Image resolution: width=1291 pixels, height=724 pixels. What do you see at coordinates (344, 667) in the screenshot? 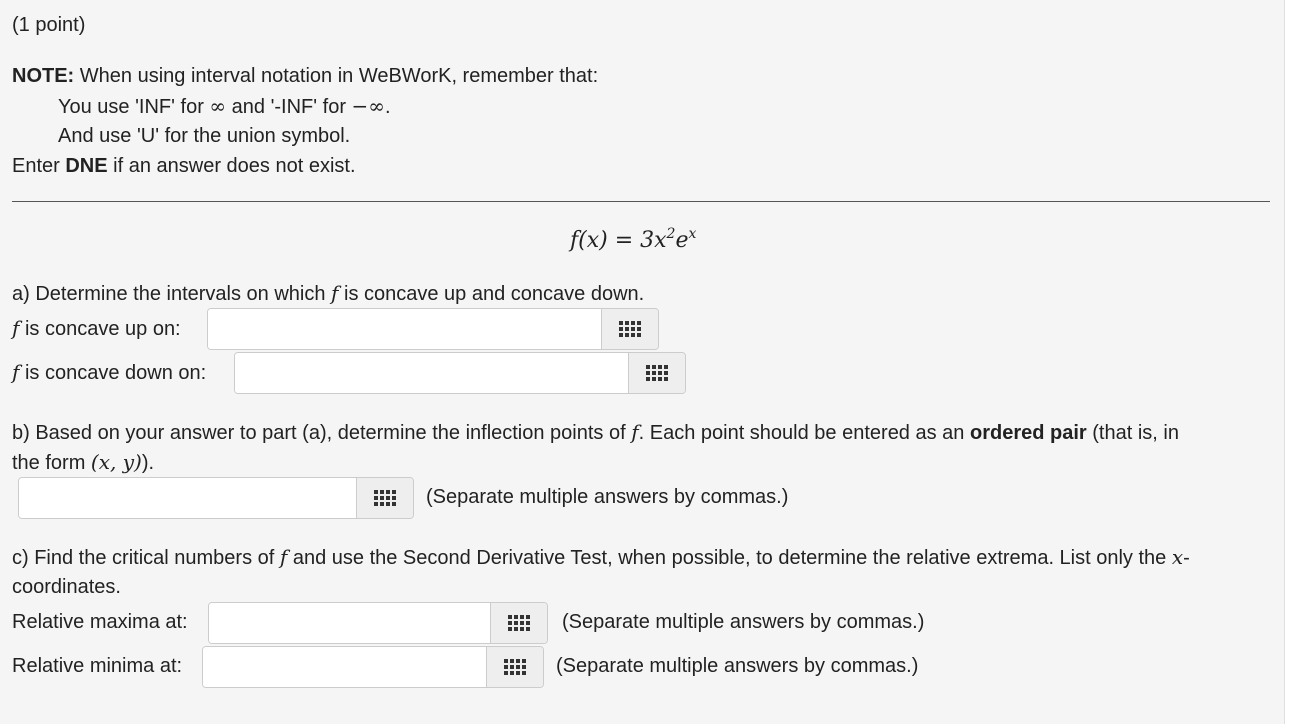
I see `relative-minima-input` at bounding box center [344, 667].